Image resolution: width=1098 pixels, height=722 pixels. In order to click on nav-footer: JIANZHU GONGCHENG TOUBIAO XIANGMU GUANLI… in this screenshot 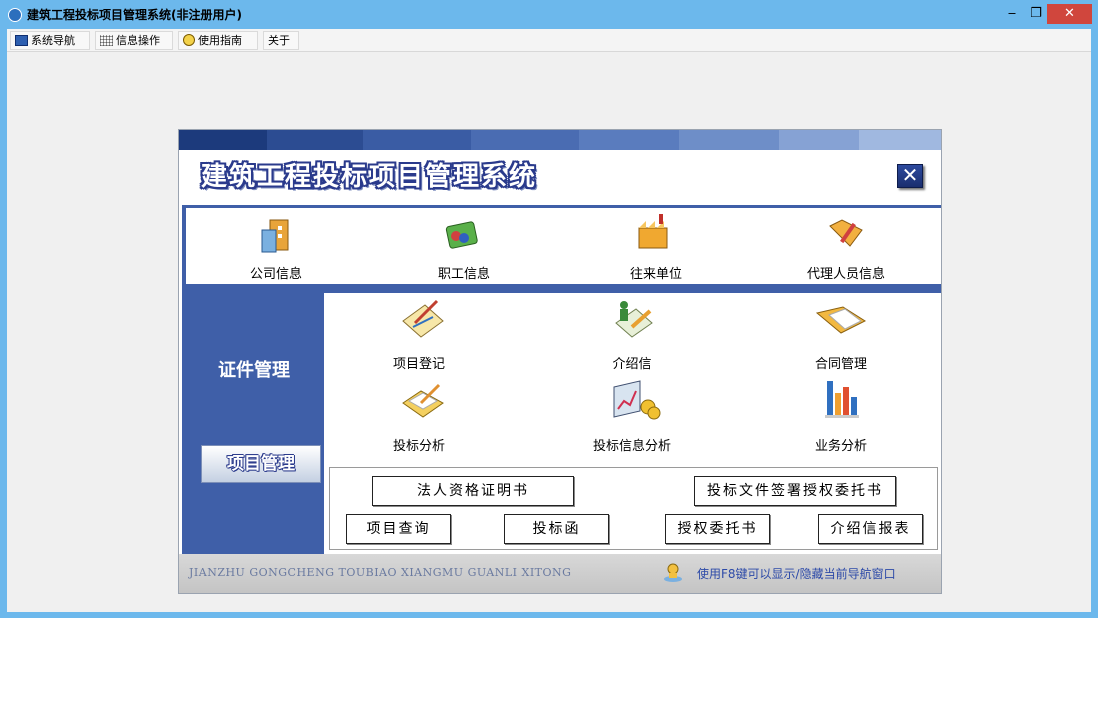, I will do `click(560, 573)`.